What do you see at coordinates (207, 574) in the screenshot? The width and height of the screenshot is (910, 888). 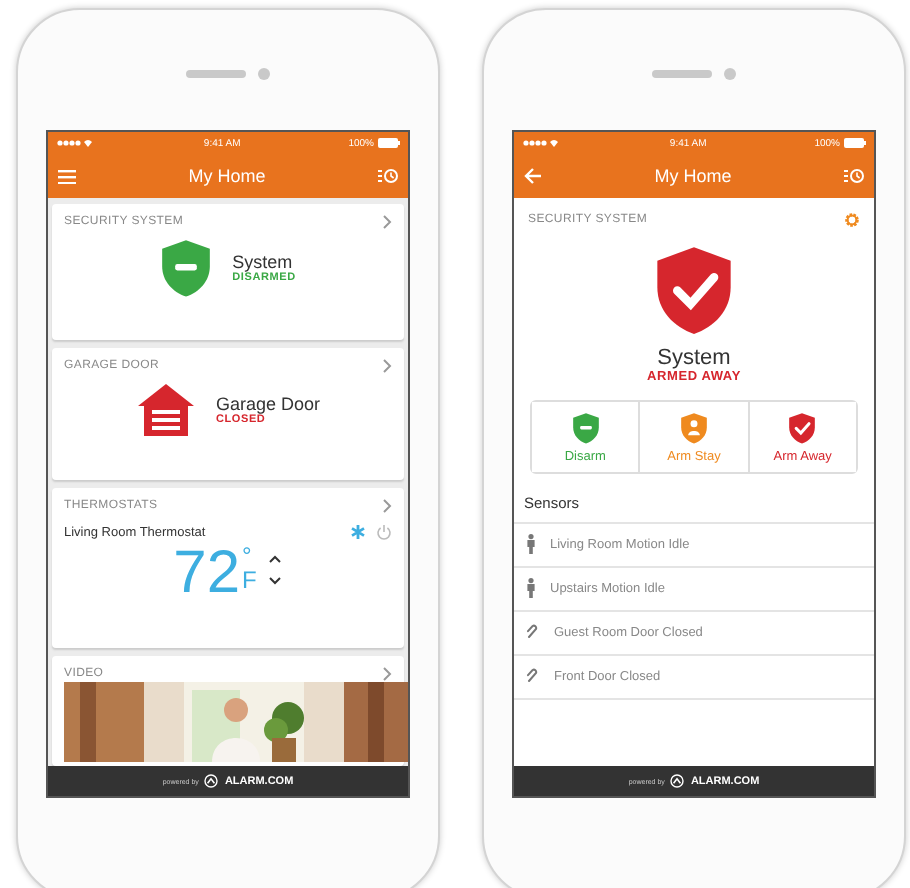 I see `temperature-reading: 72` at bounding box center [207, 574].